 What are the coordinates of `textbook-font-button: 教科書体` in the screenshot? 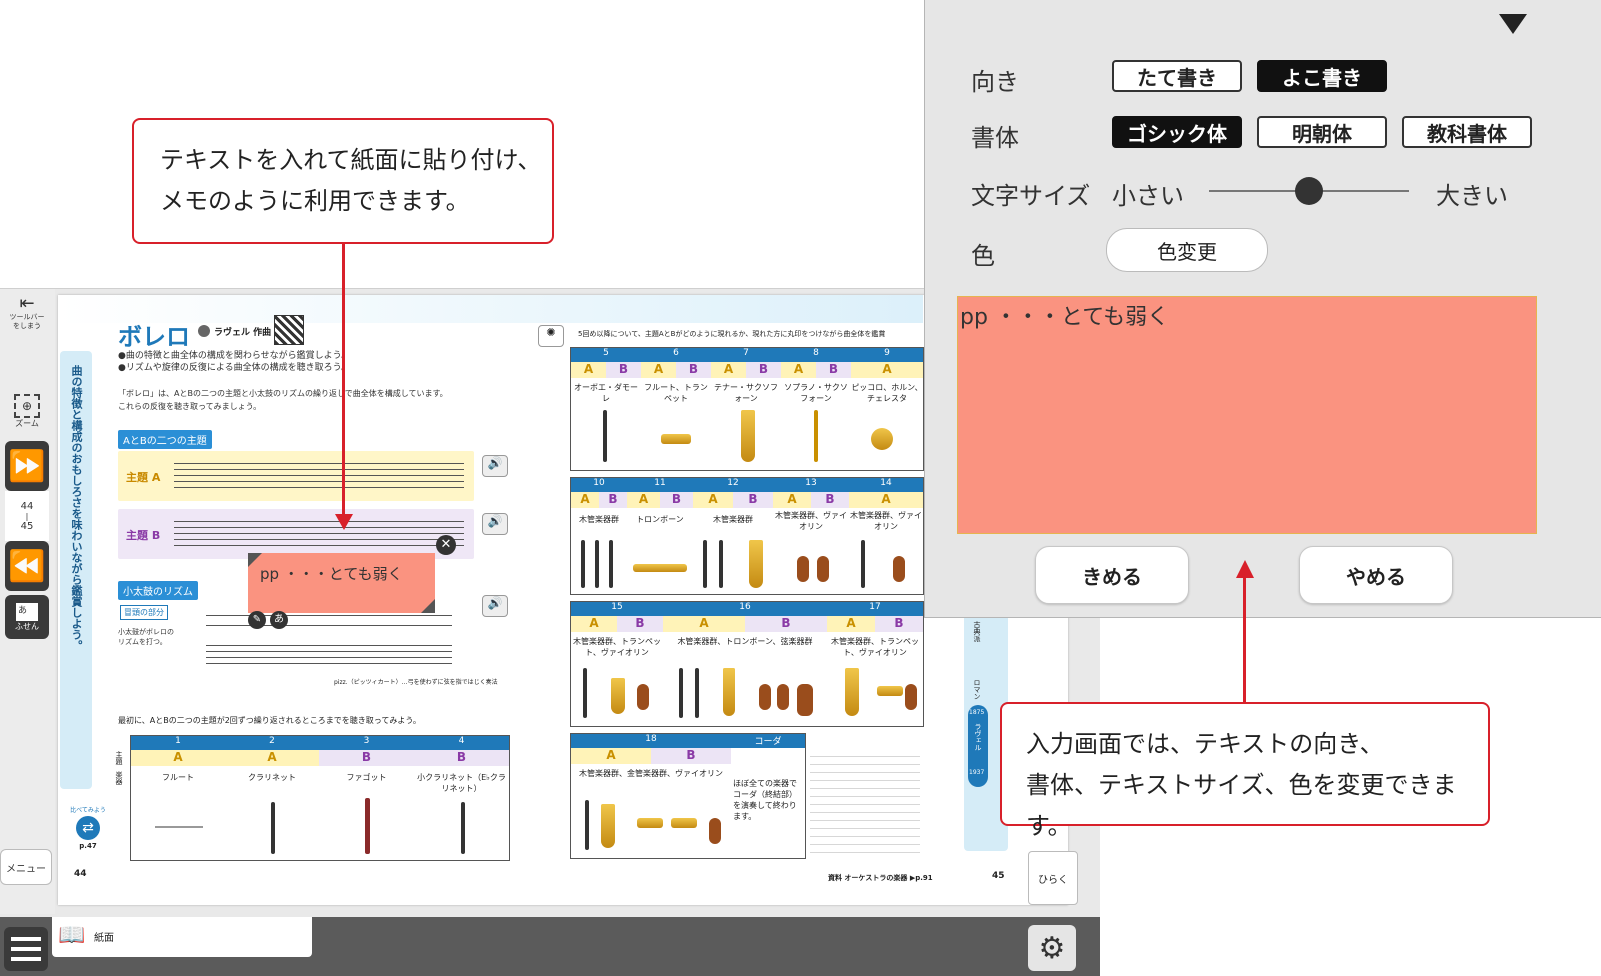 It's located at (1467, 132).